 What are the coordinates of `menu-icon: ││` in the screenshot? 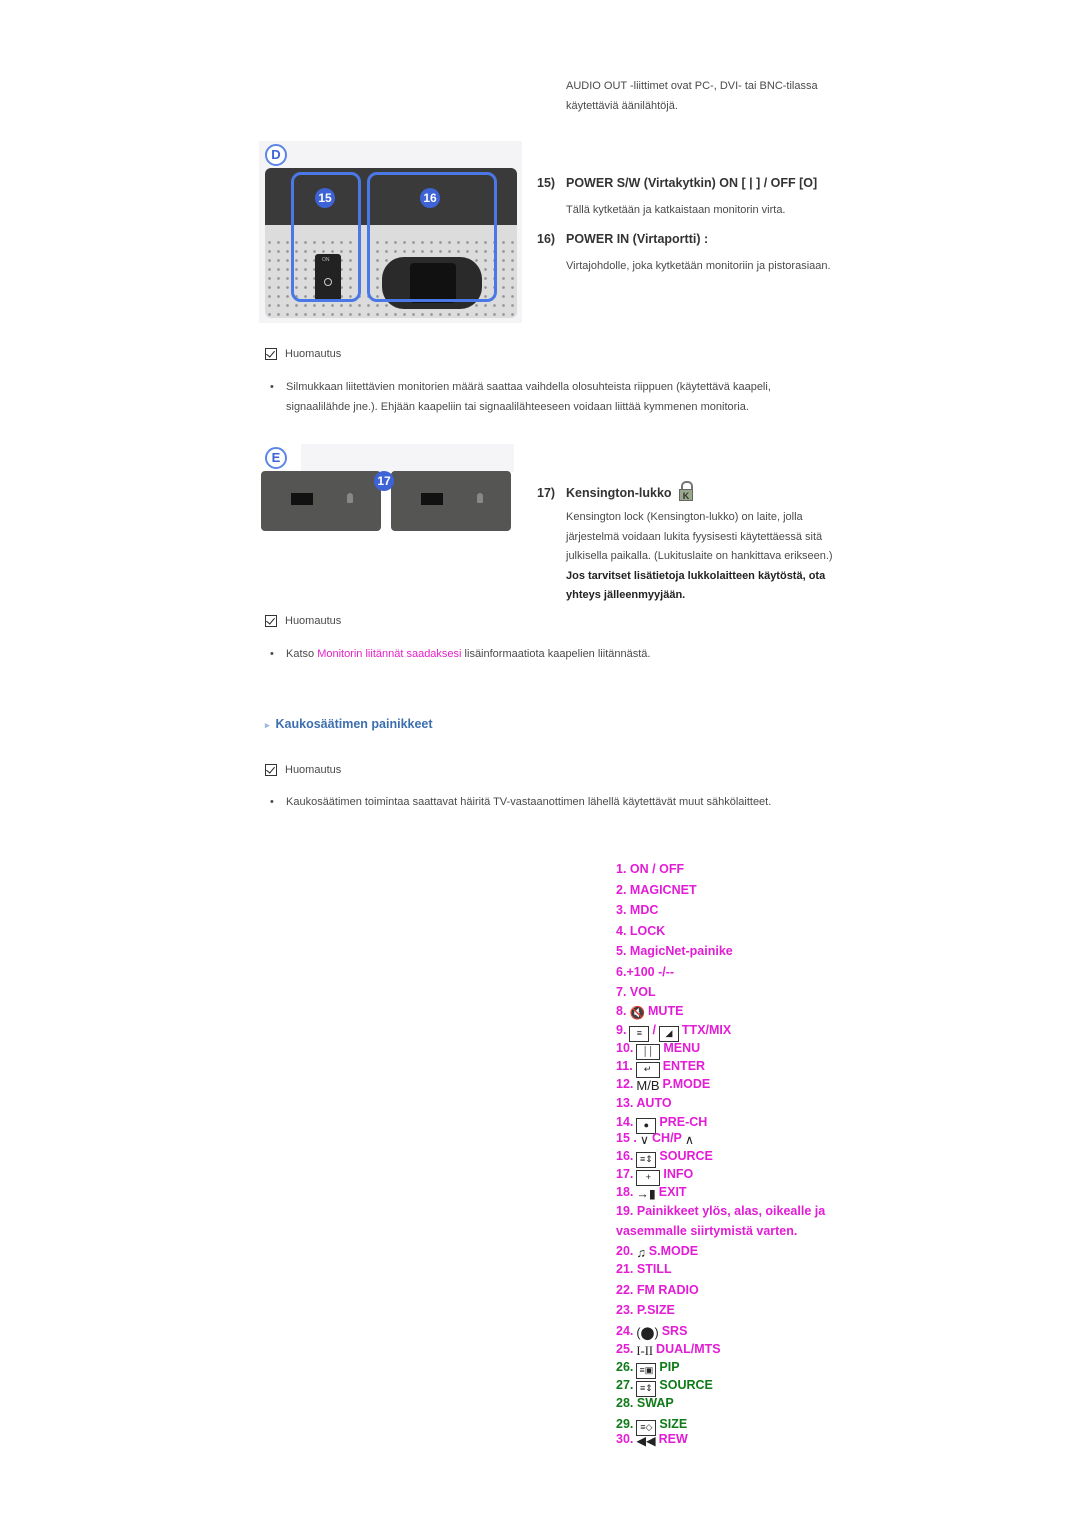 It's located at (648, 1052).